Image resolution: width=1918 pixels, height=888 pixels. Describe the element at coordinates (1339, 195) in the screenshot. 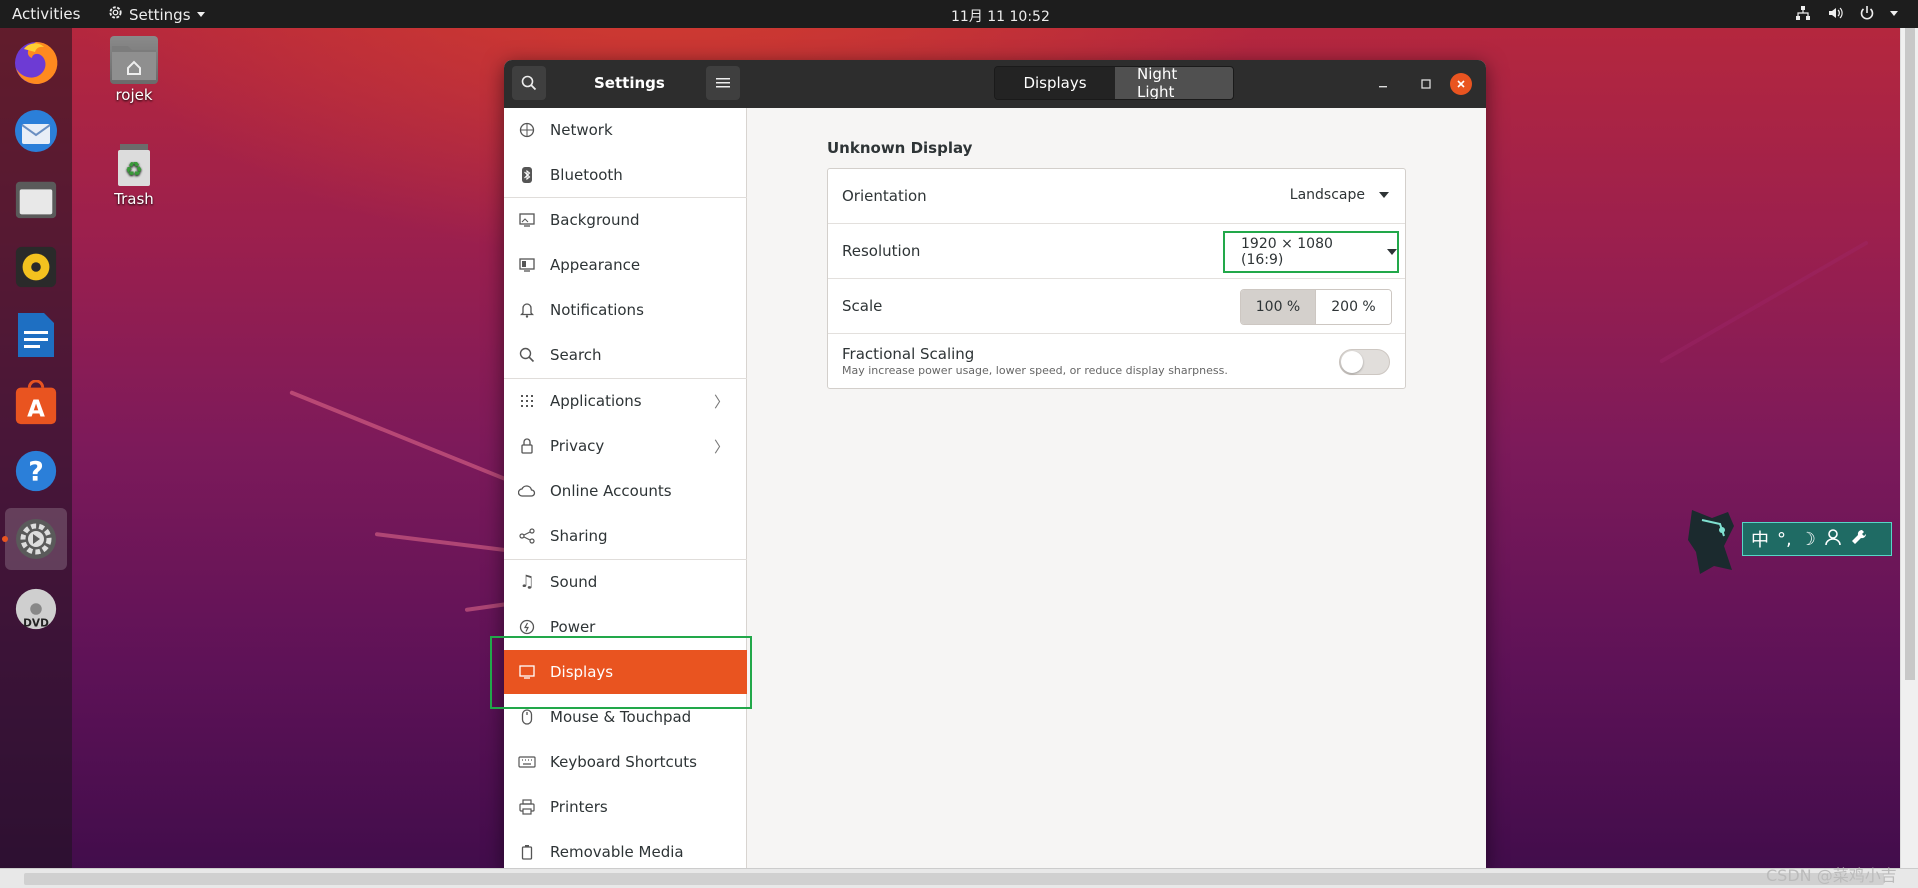

I see `orientation-dropdown: Landscape` at that location.